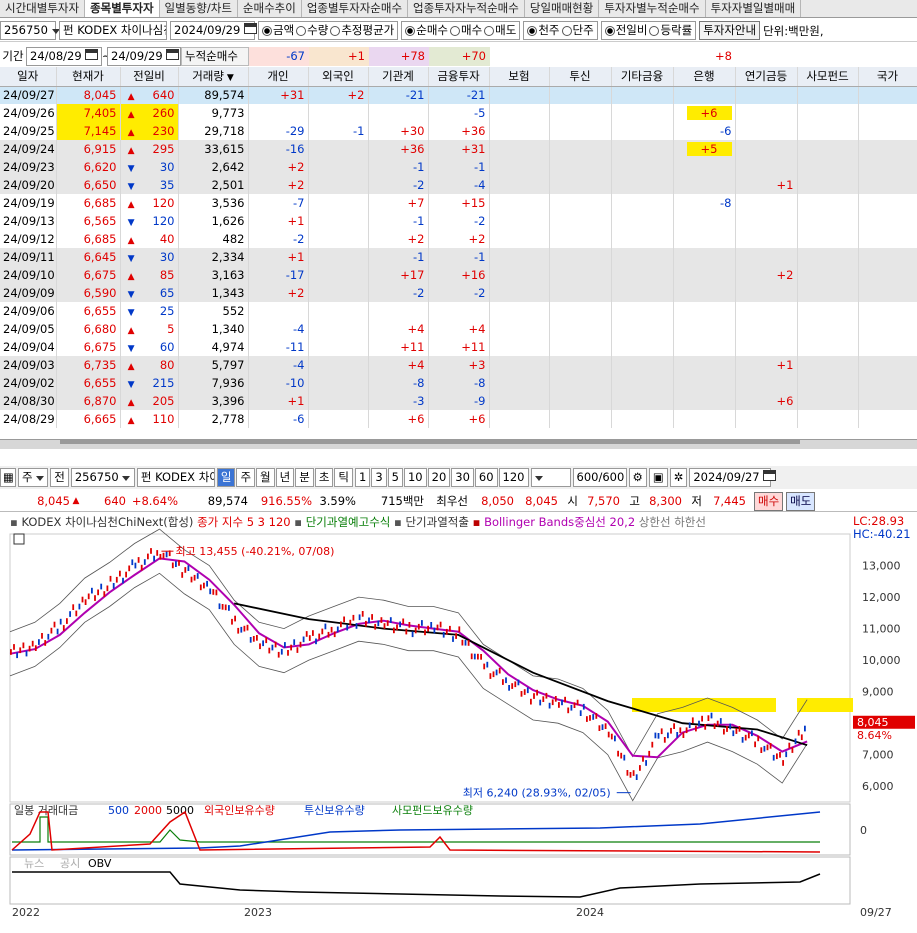 This screenshot has height=933, width=917. I want to click on interval-select, so click(550, 477).